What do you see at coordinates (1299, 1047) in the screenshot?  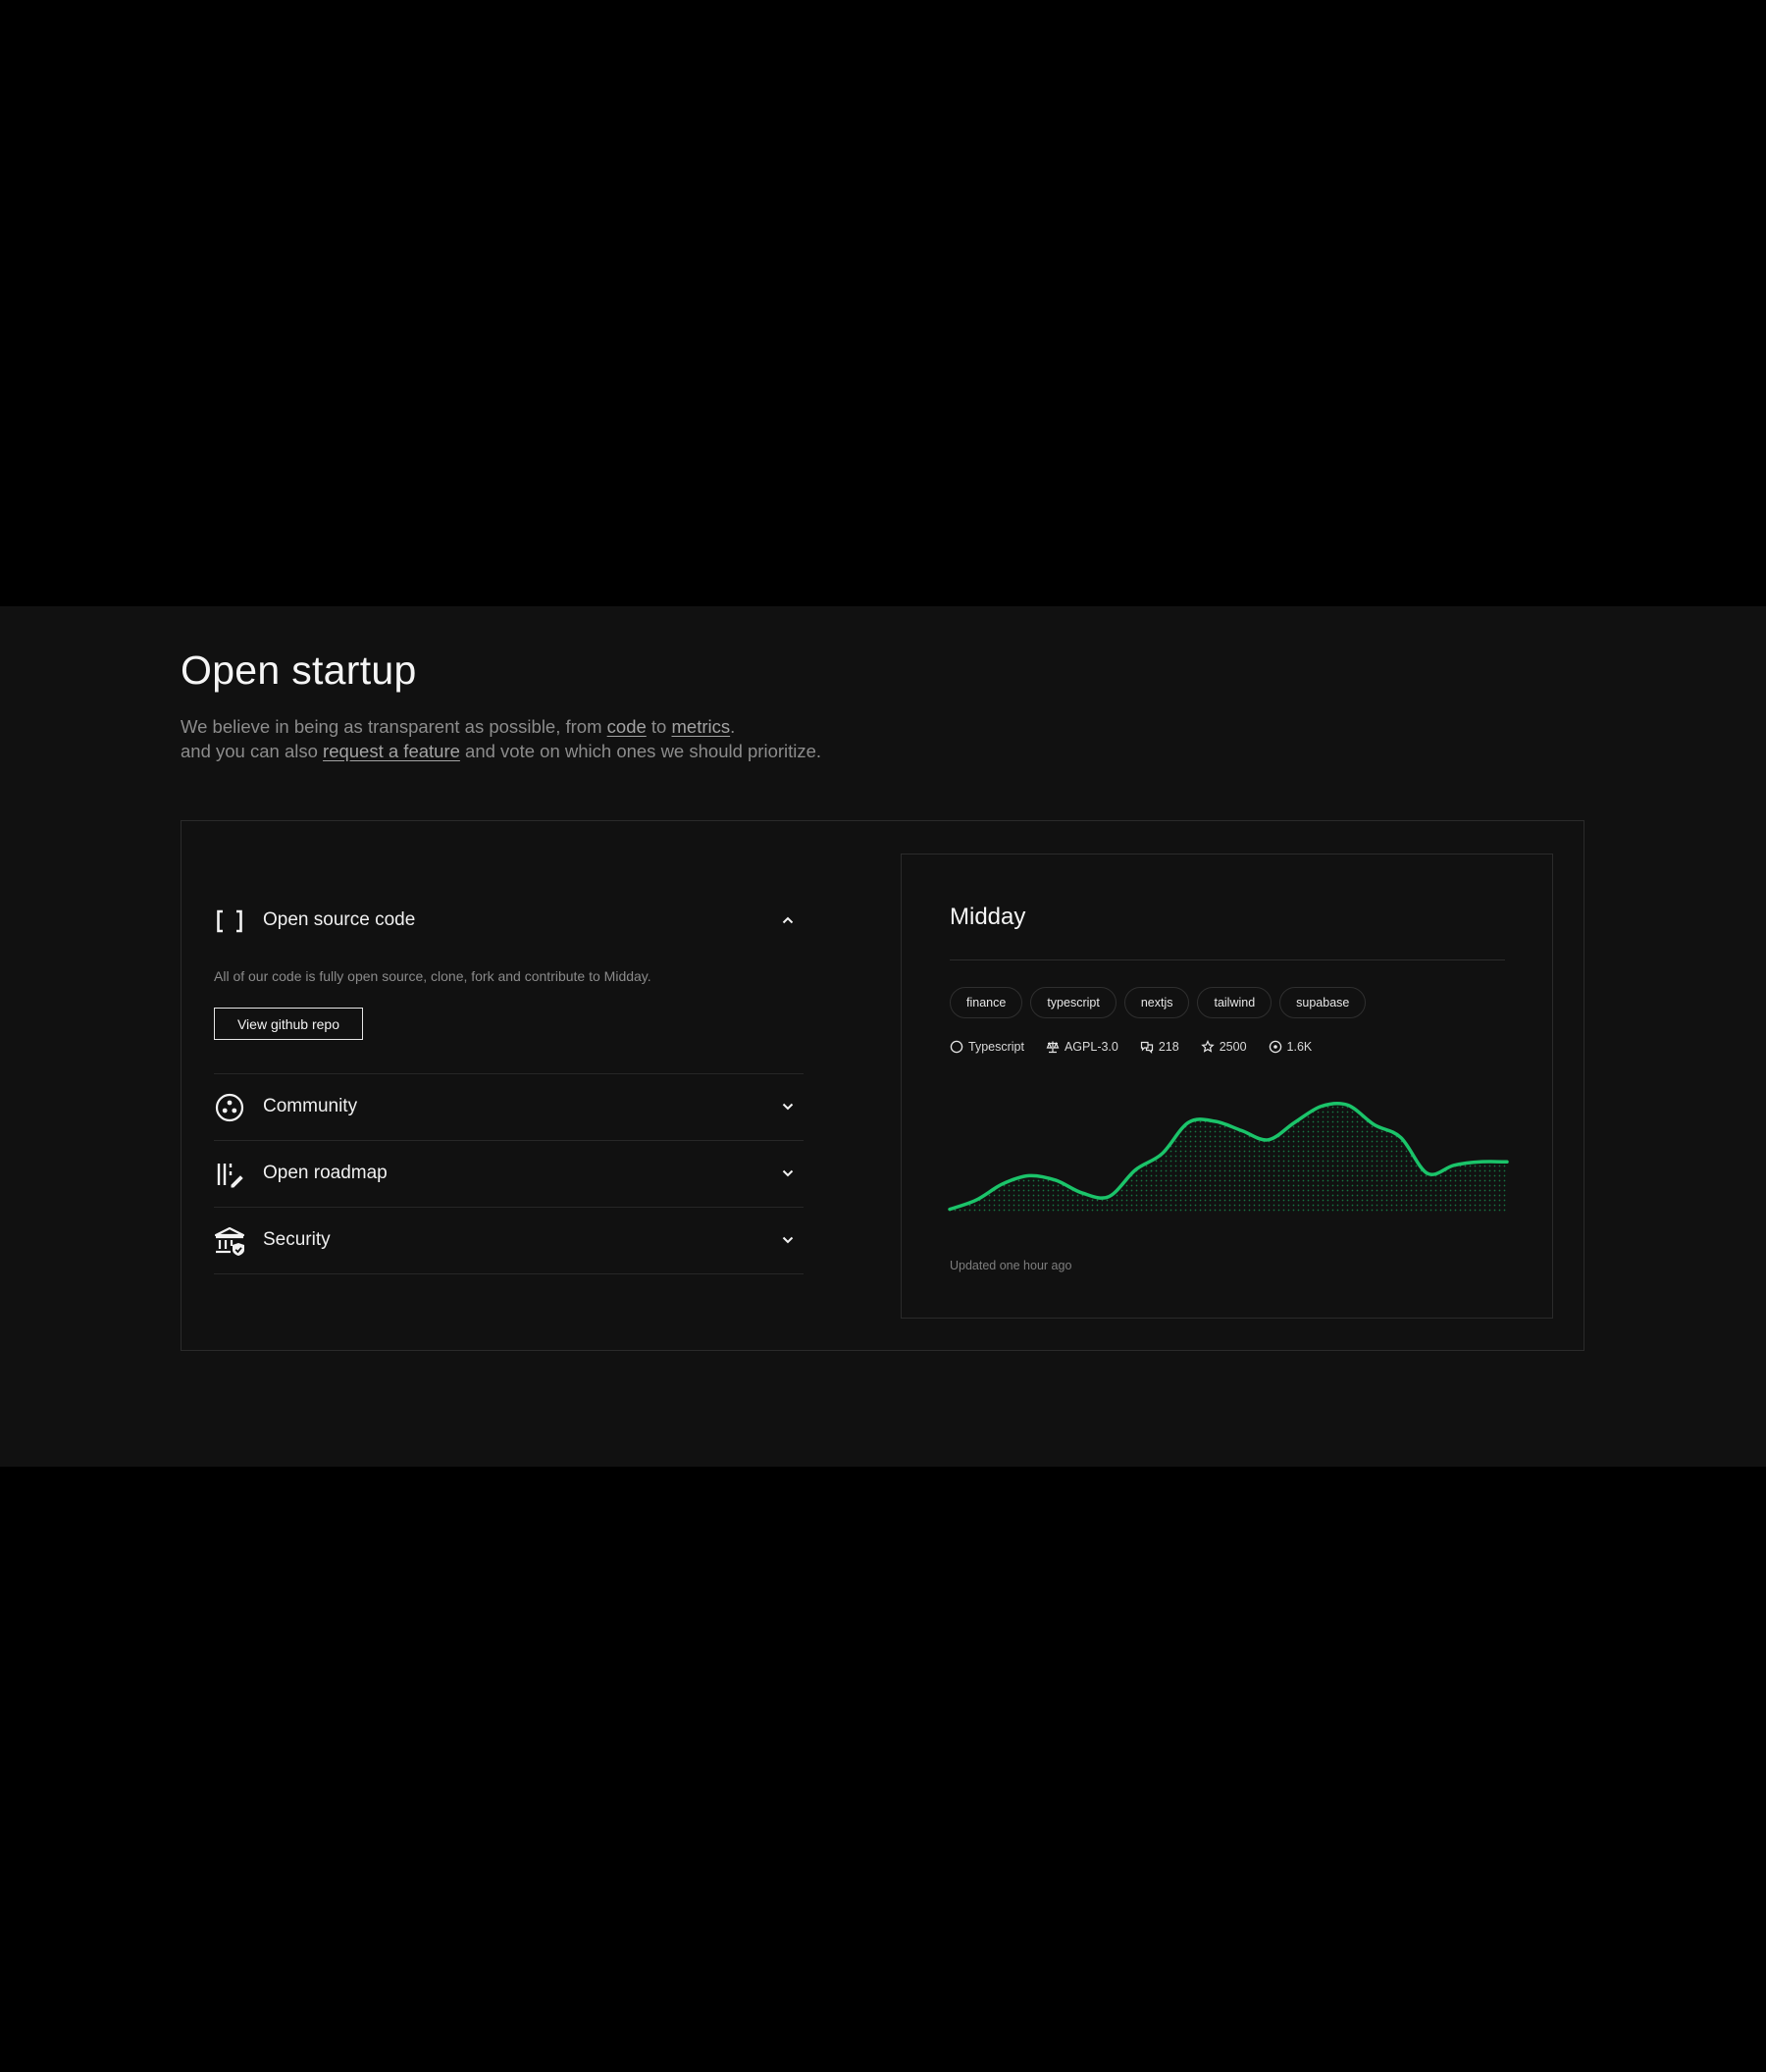 I see `watchers-value: 1.6K` at bounding box center [1299, 1047].